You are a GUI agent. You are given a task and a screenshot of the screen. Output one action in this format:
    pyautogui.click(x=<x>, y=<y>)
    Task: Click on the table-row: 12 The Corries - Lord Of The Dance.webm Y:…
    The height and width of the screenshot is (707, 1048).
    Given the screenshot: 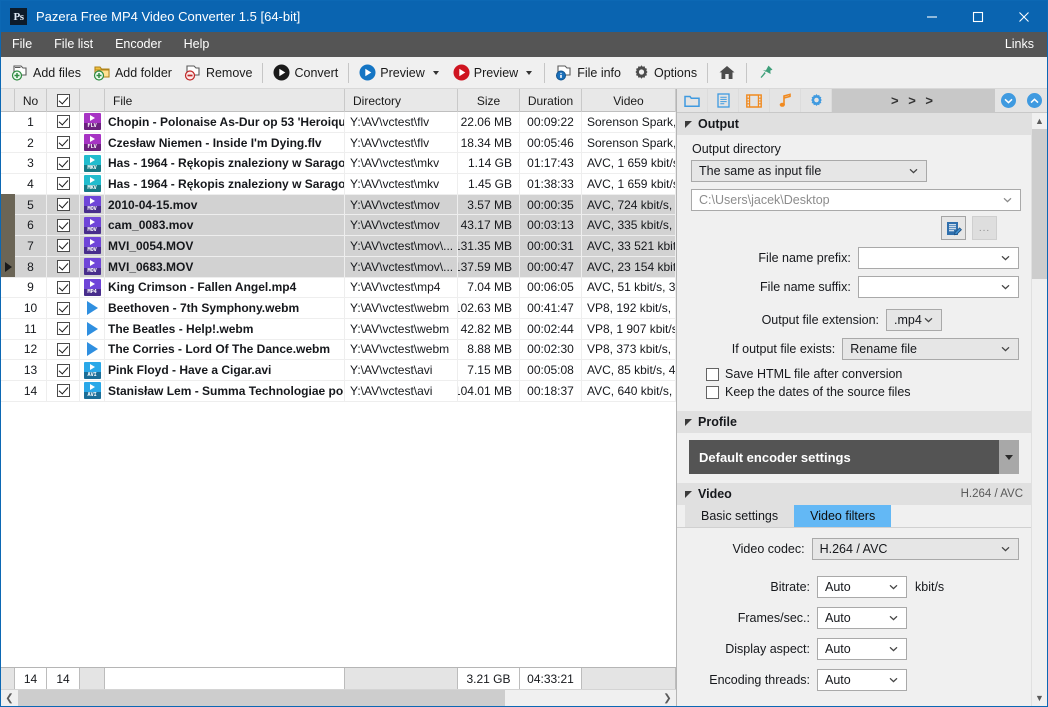 What is the action you would take?
    pyautogui.click(x=338, y=350)
    